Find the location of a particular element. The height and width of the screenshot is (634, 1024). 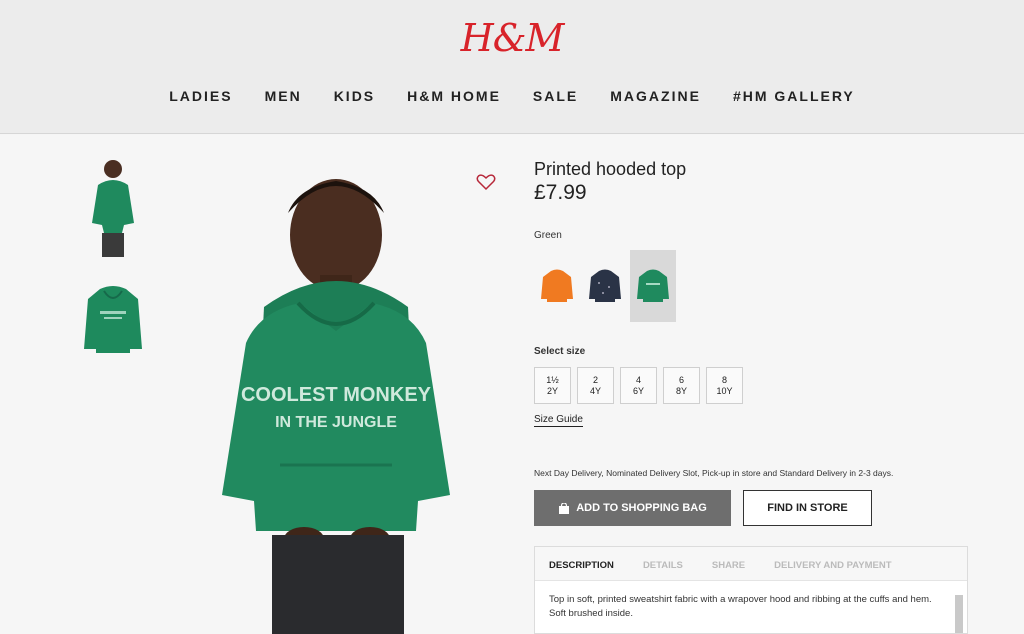

add-to-bag-label: ADD TO SHOPPING BAG is located at coordinates (641, 508).